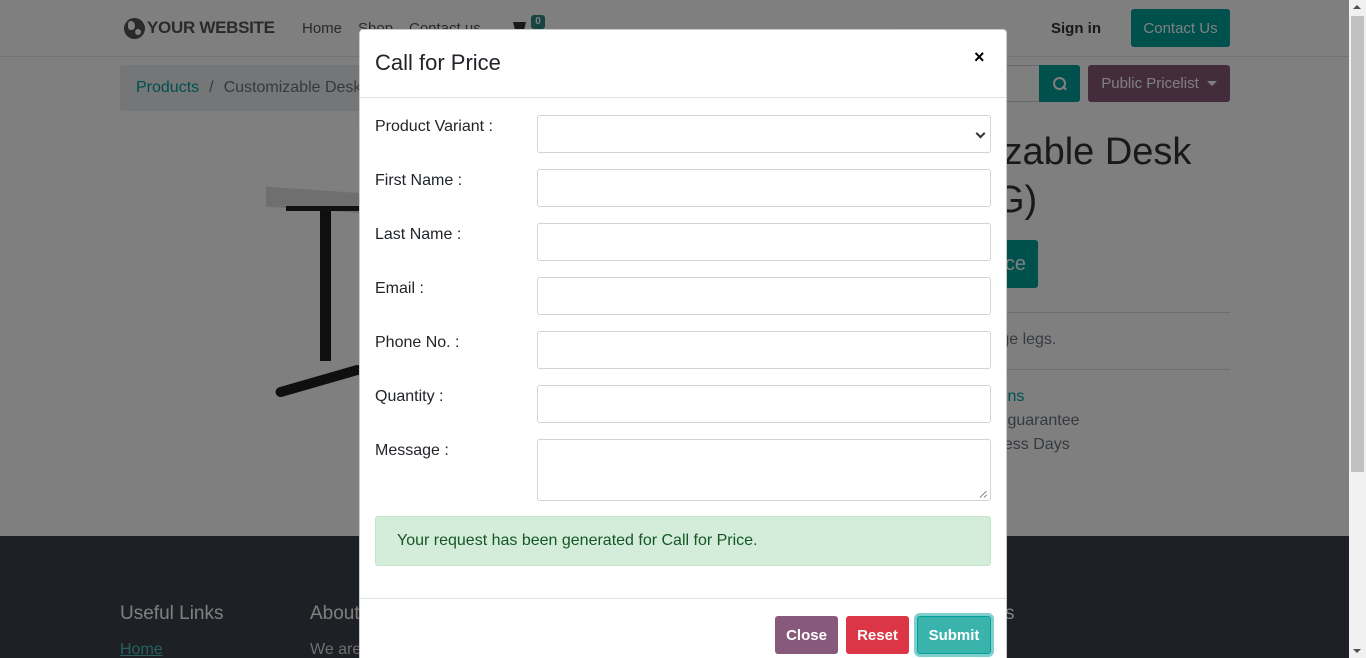  I want to click on chevron-down-icon, so click(980, 133).